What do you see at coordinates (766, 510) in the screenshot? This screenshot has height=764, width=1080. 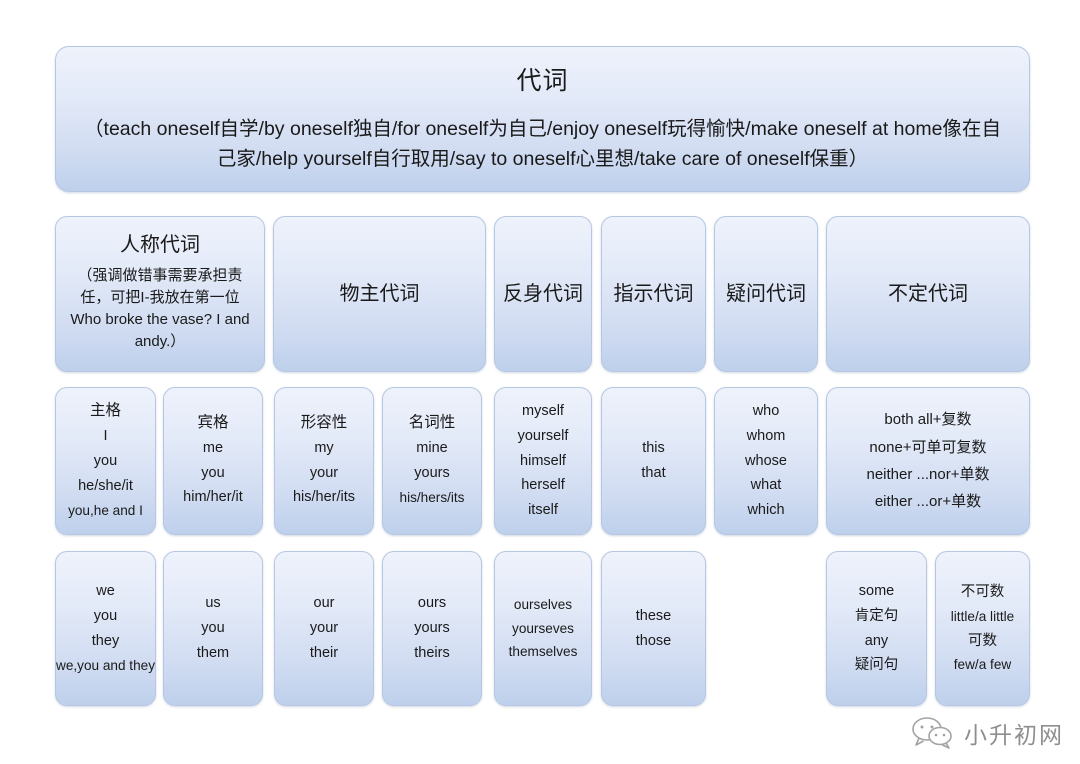 I see `leaf-line: which` at bounding box center [766, 510].